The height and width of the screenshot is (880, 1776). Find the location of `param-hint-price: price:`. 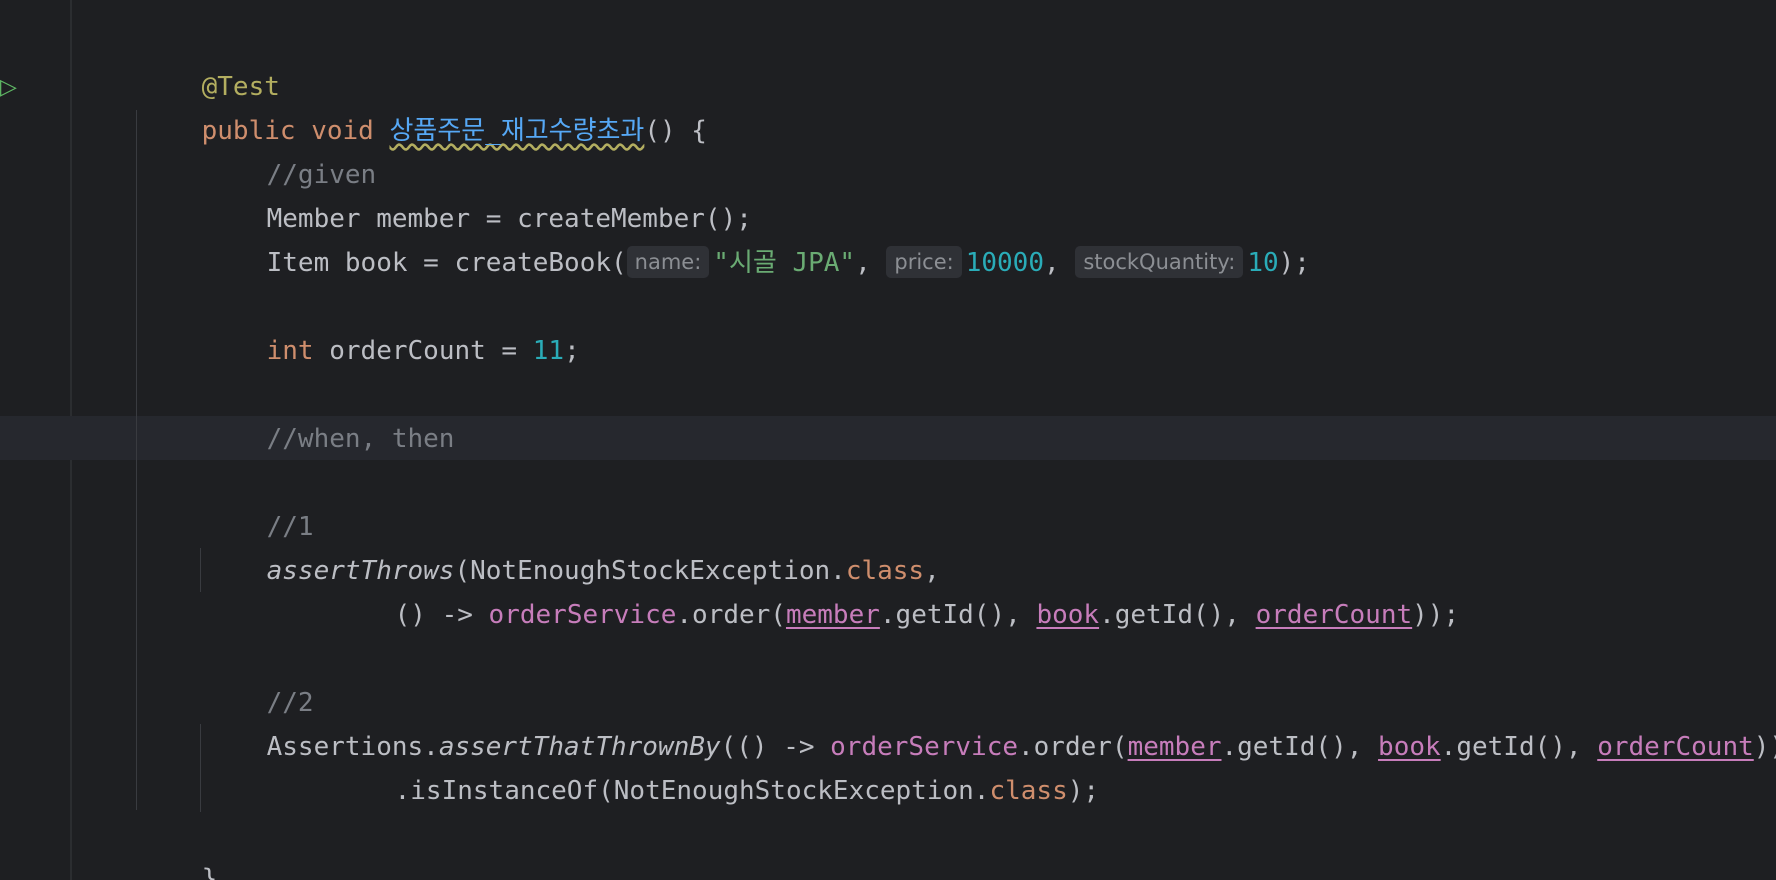

param-hint-price: price: is located at coordinates (924, 262).